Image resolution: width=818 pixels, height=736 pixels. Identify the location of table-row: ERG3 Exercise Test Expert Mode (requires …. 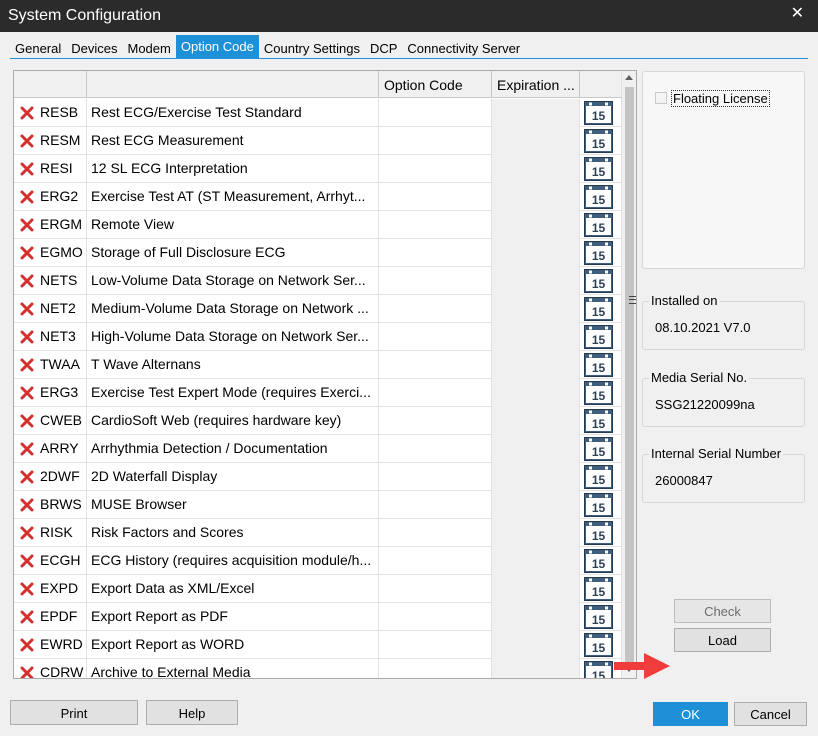
(317, 393).